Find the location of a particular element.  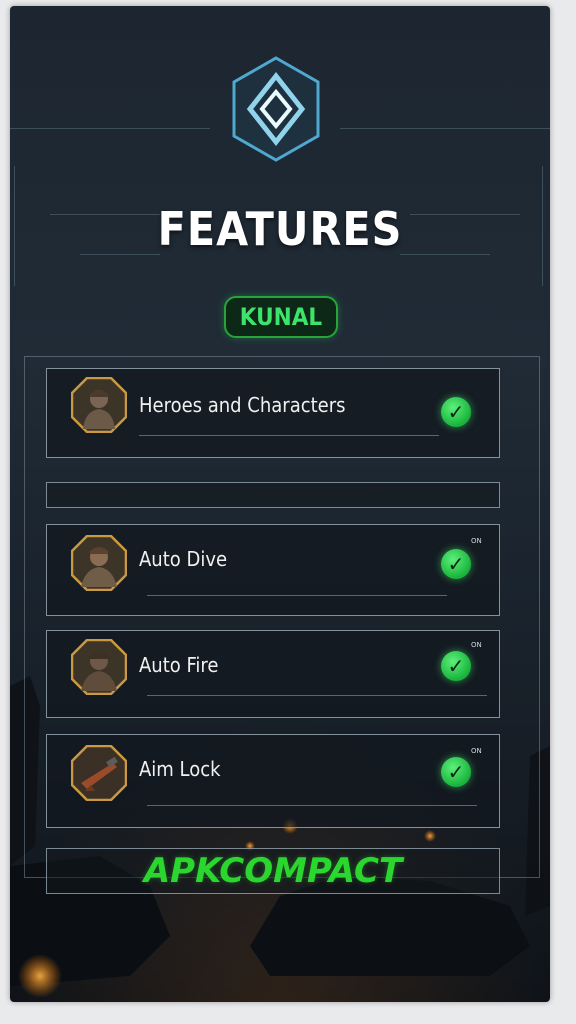

feature-card-aim-lock: Aim Lock ✓ ON is located at coordinates (273, 781).